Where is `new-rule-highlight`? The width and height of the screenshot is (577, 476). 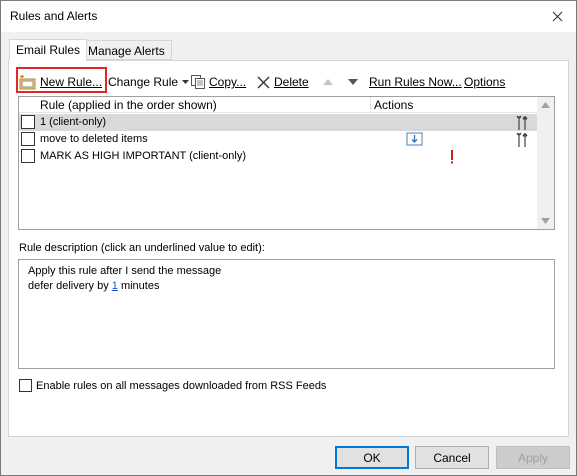 new-rule-highlight is located at coordinates (61, 80).